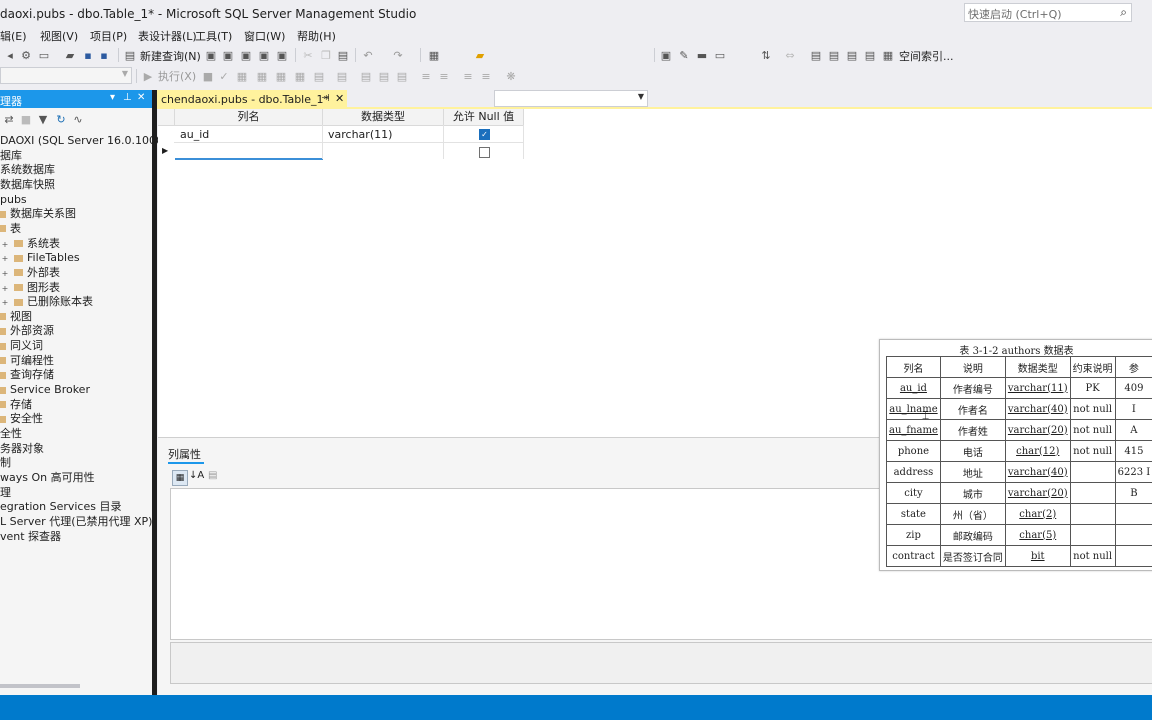 This screenshot has width=1152, height=720. What do you see at coordinates (154, 392) in the screenshot?
I see `panel-splitter` at bounding box center [154, 392].